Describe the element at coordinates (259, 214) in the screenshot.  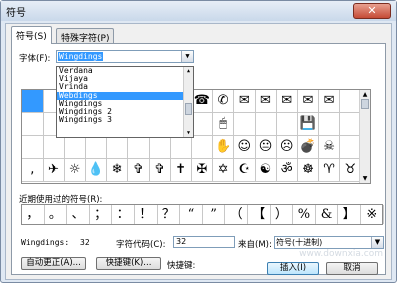
I see `recent-symbol: 【` at that location.